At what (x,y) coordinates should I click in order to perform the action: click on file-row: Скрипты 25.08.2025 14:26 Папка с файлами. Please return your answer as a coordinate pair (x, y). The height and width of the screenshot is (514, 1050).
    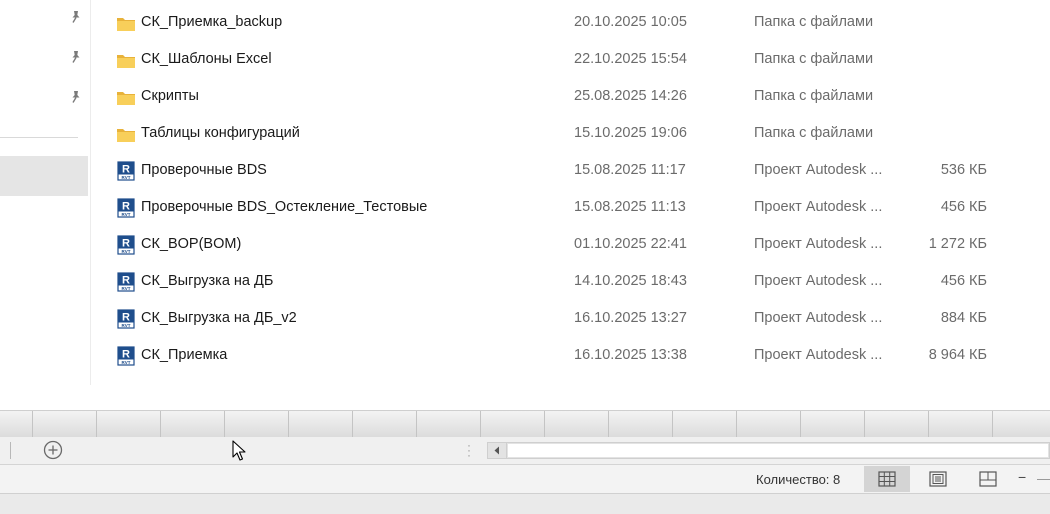
    Looking at the image, I should click on (525, 98).